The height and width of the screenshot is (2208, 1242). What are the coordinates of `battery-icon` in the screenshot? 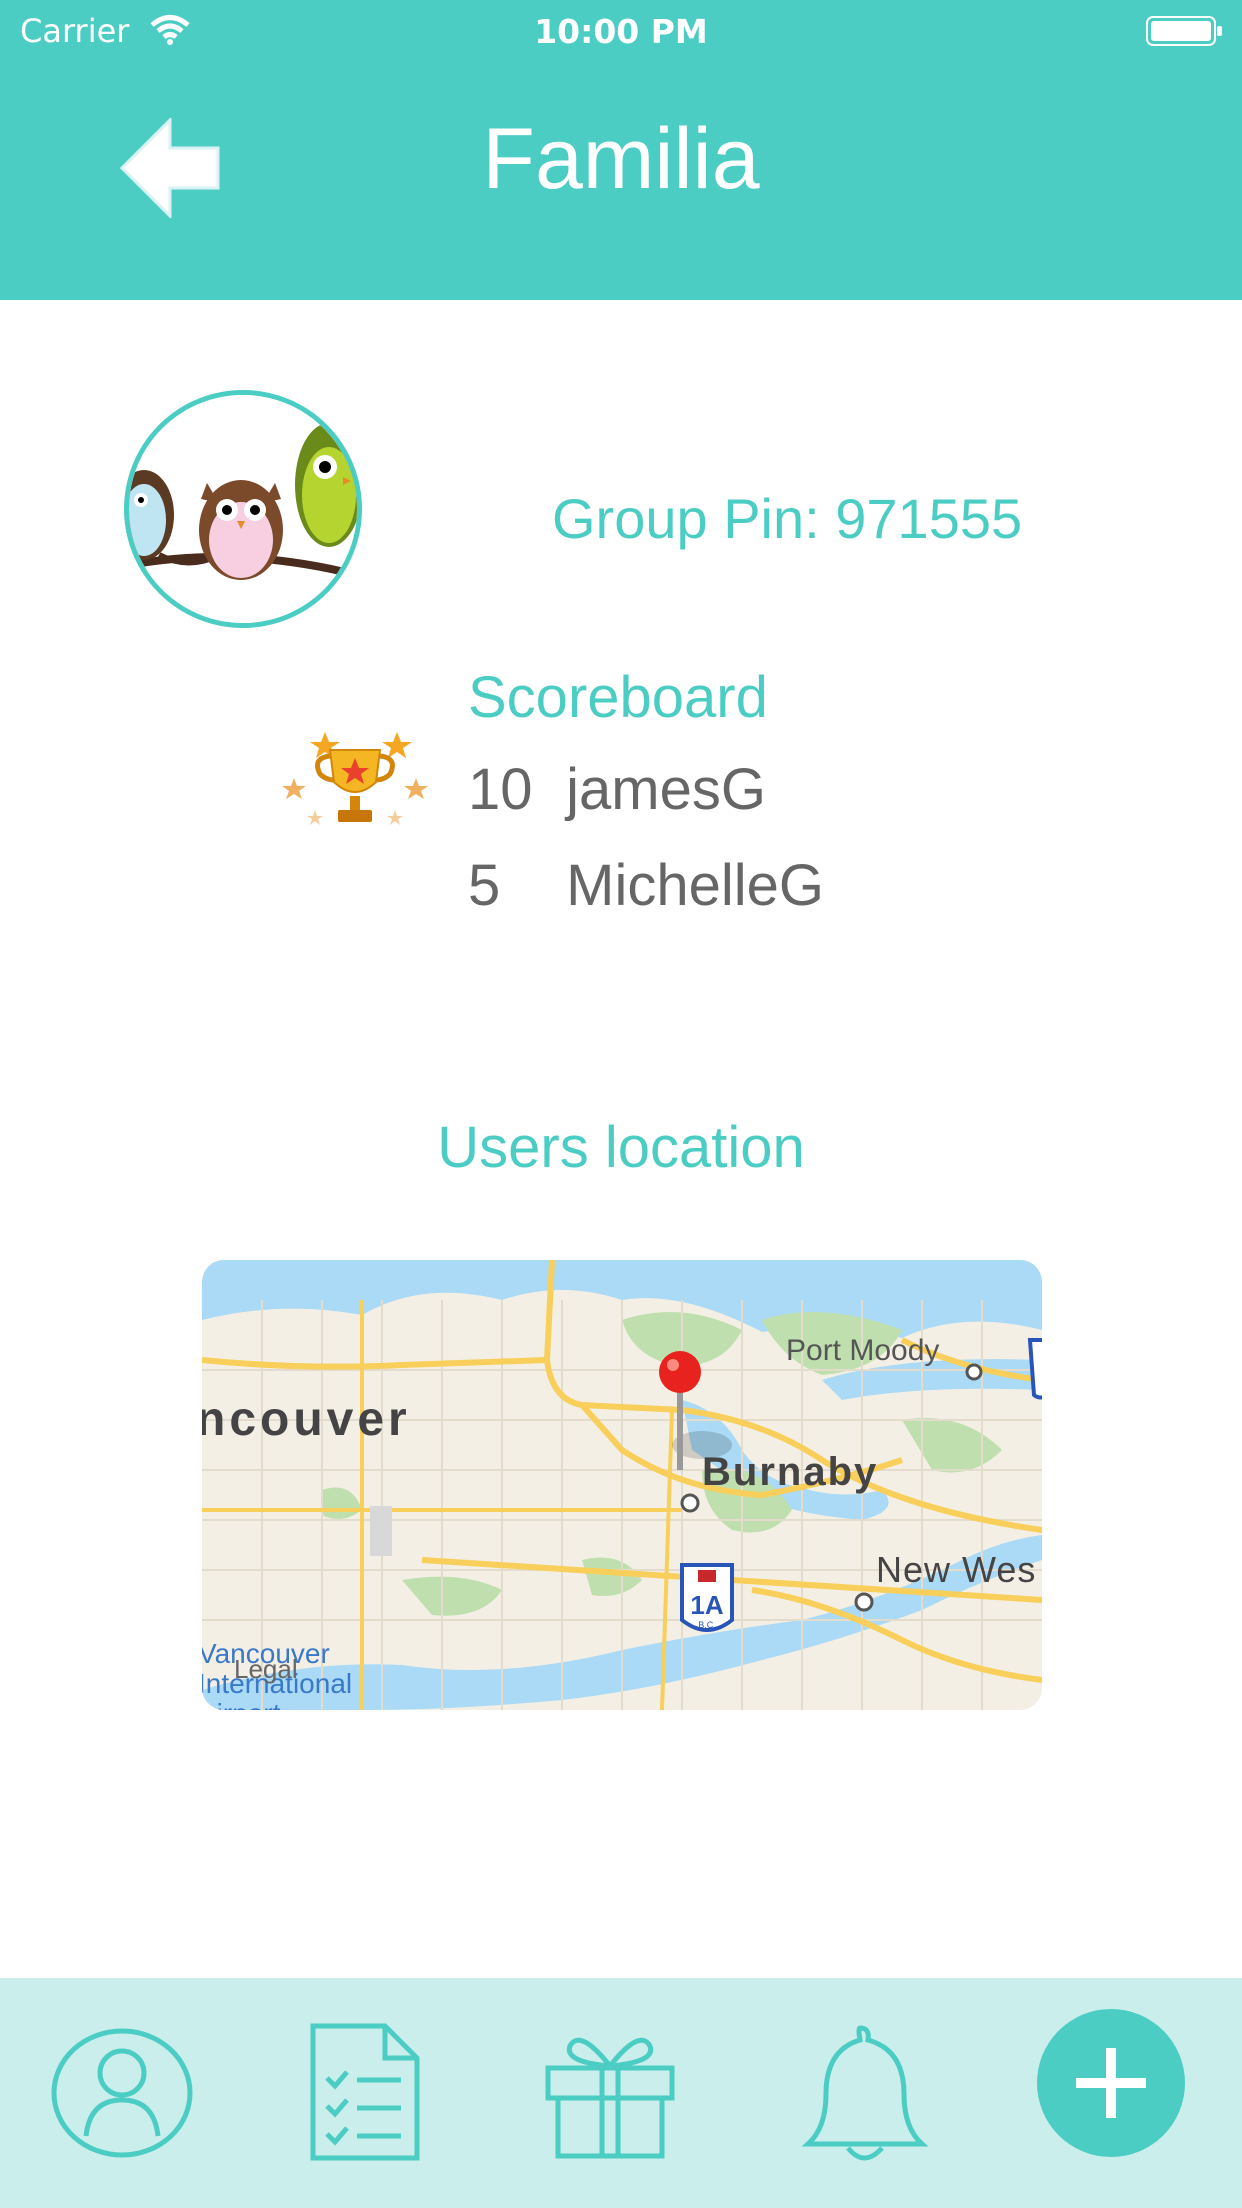 It's located at (1185, 33).